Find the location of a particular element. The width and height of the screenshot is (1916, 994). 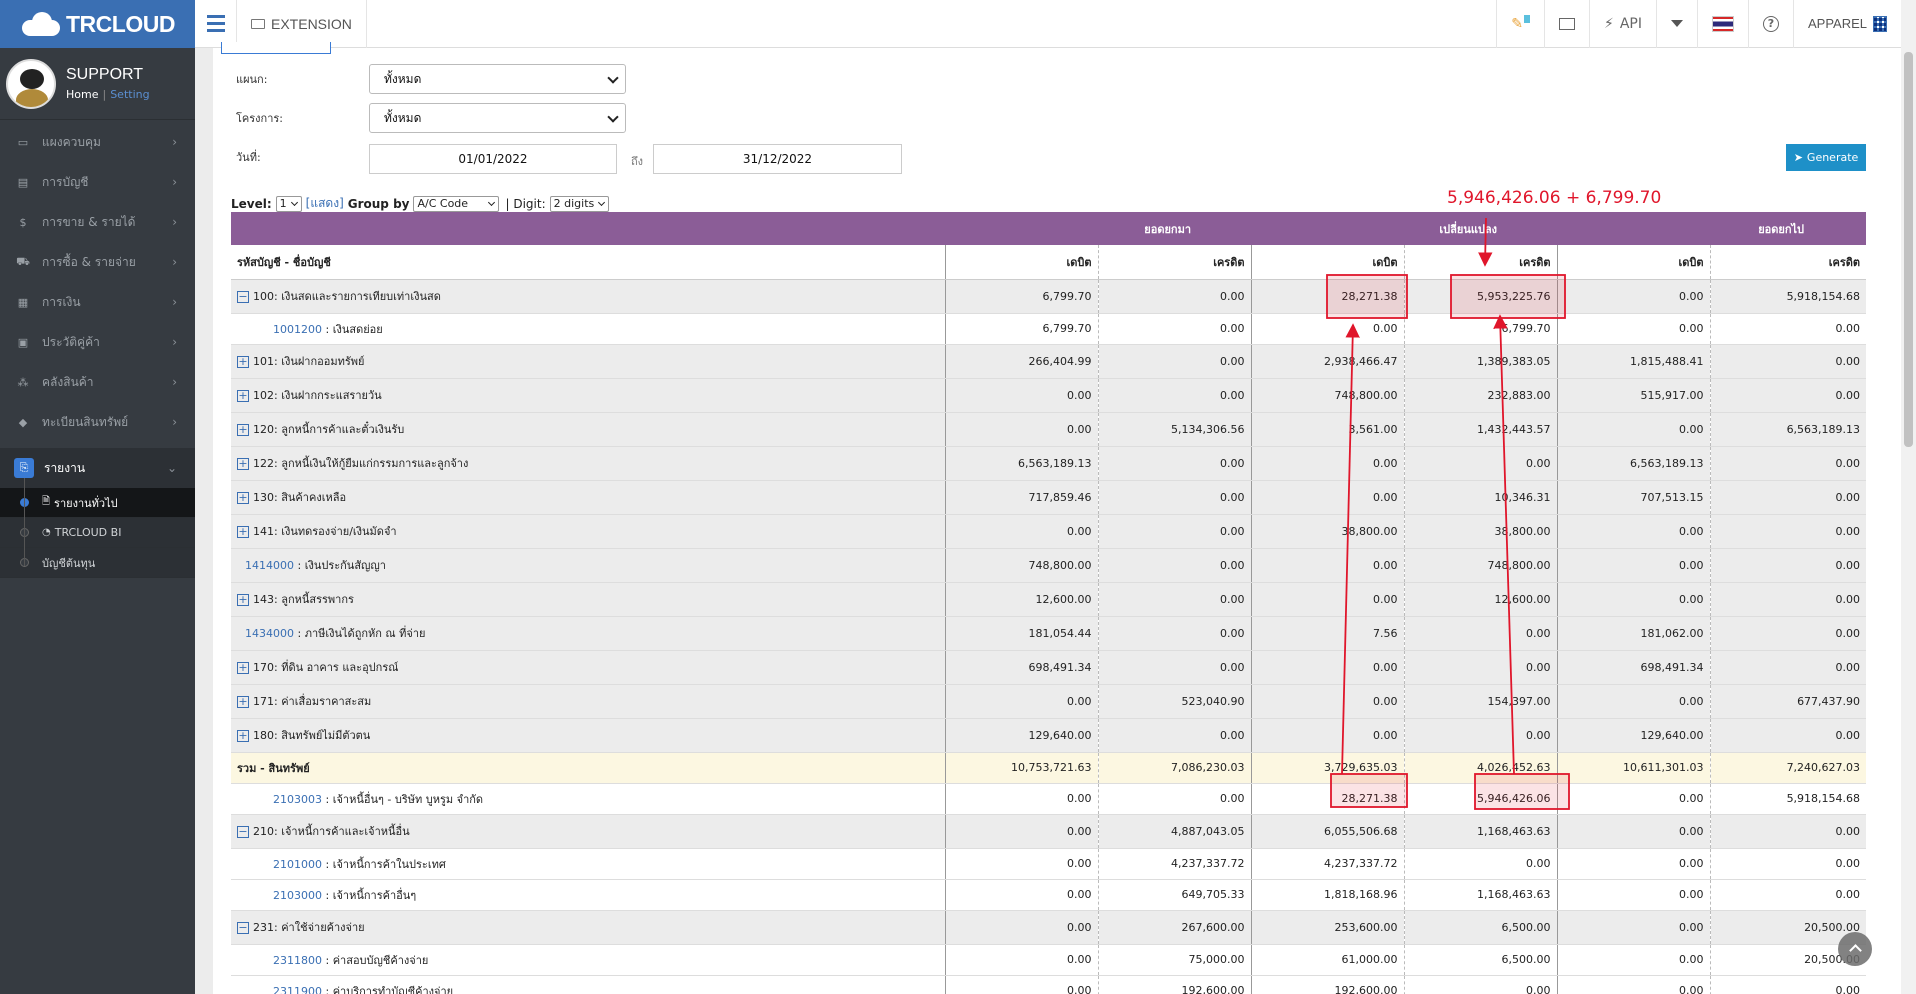

avatar is located at coordinates (31, 83).